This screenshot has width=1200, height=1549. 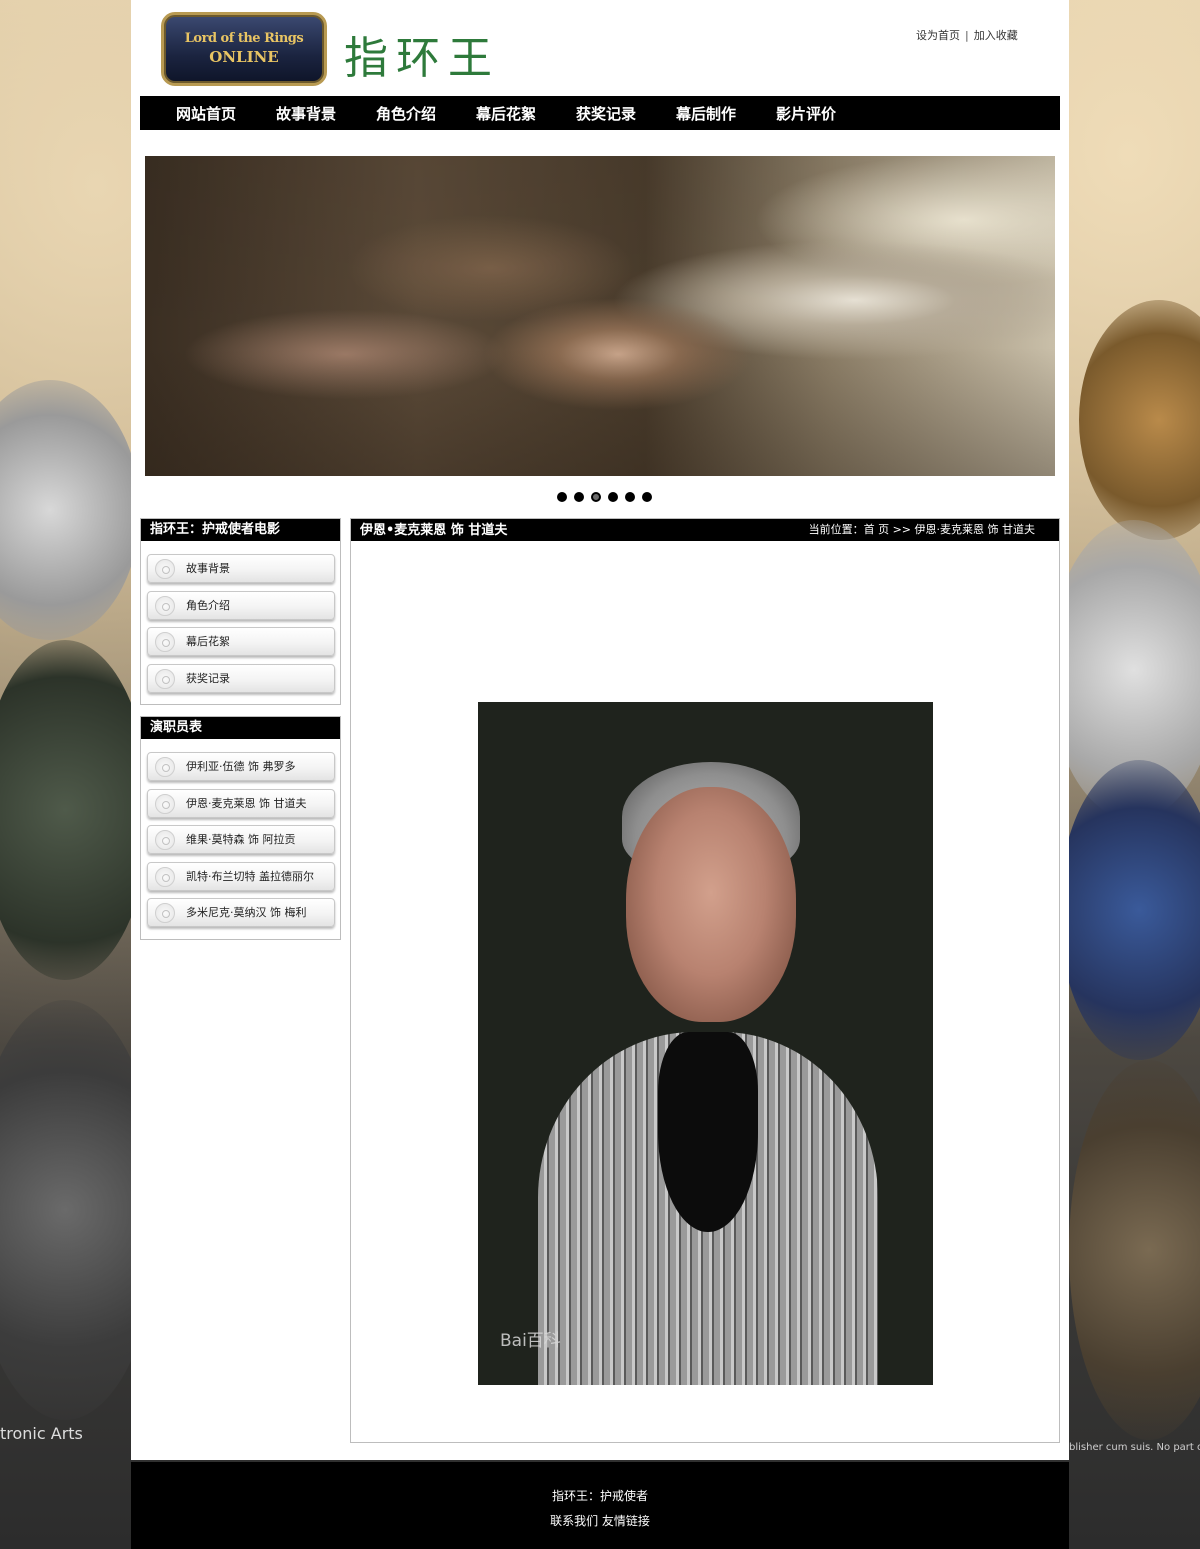 What do you see at coordinates (599, 1496) in the screenshot?
I see `footer-title: 指环王：护戒使者` at bounding box center [599, 1496].